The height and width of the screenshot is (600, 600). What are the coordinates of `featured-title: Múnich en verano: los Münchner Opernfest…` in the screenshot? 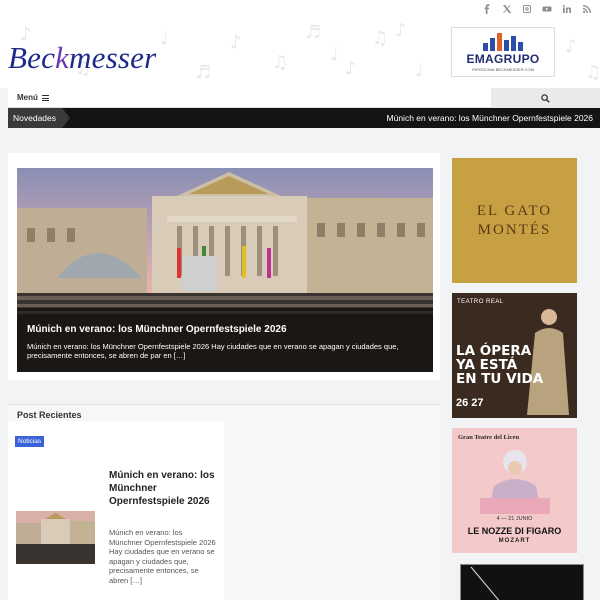 It's located at (225, 329).